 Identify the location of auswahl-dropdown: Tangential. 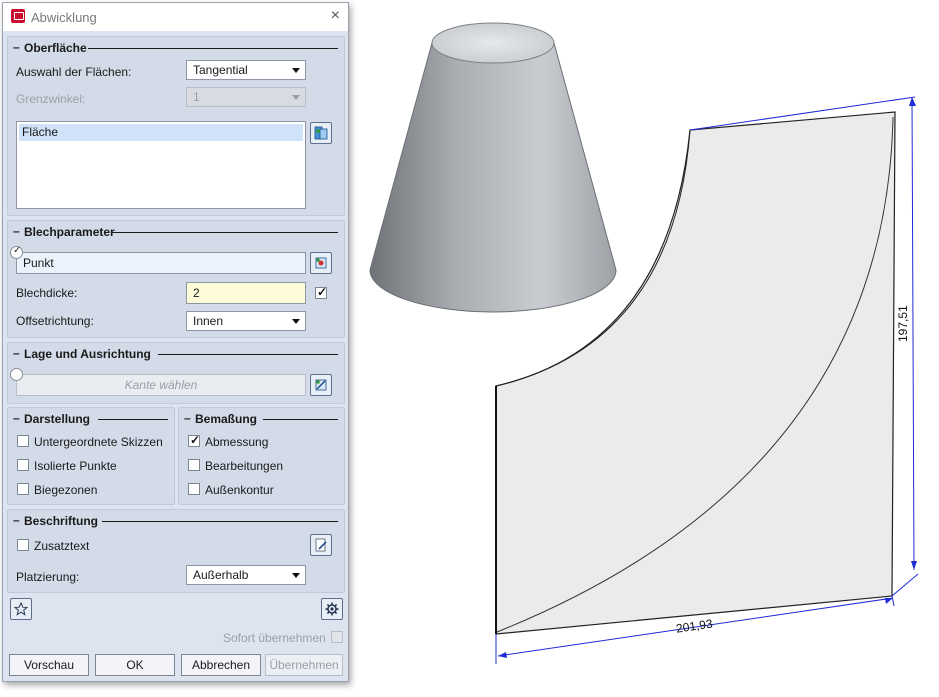
(246, 70).